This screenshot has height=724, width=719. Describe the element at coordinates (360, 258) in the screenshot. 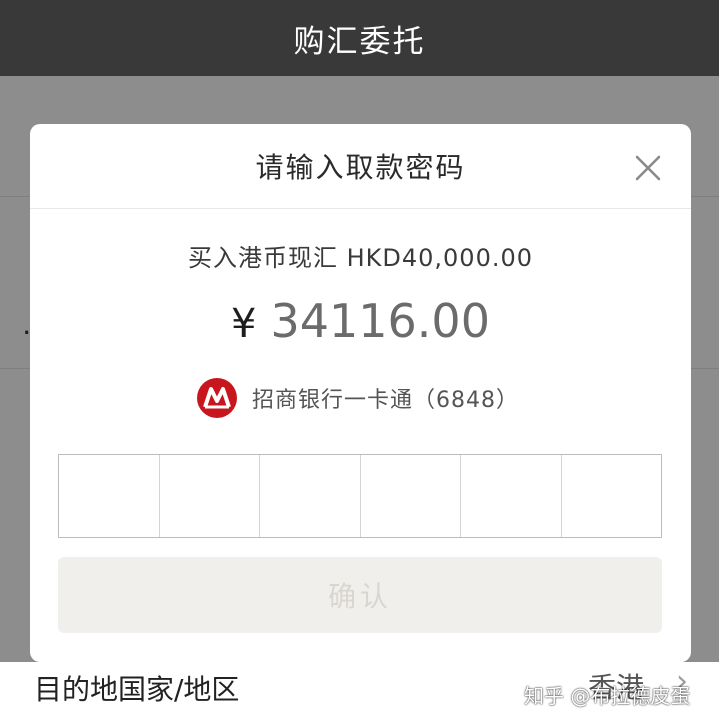

I see `purchase-summary: 买入港币现汇 HKD40,000.00` at that location.